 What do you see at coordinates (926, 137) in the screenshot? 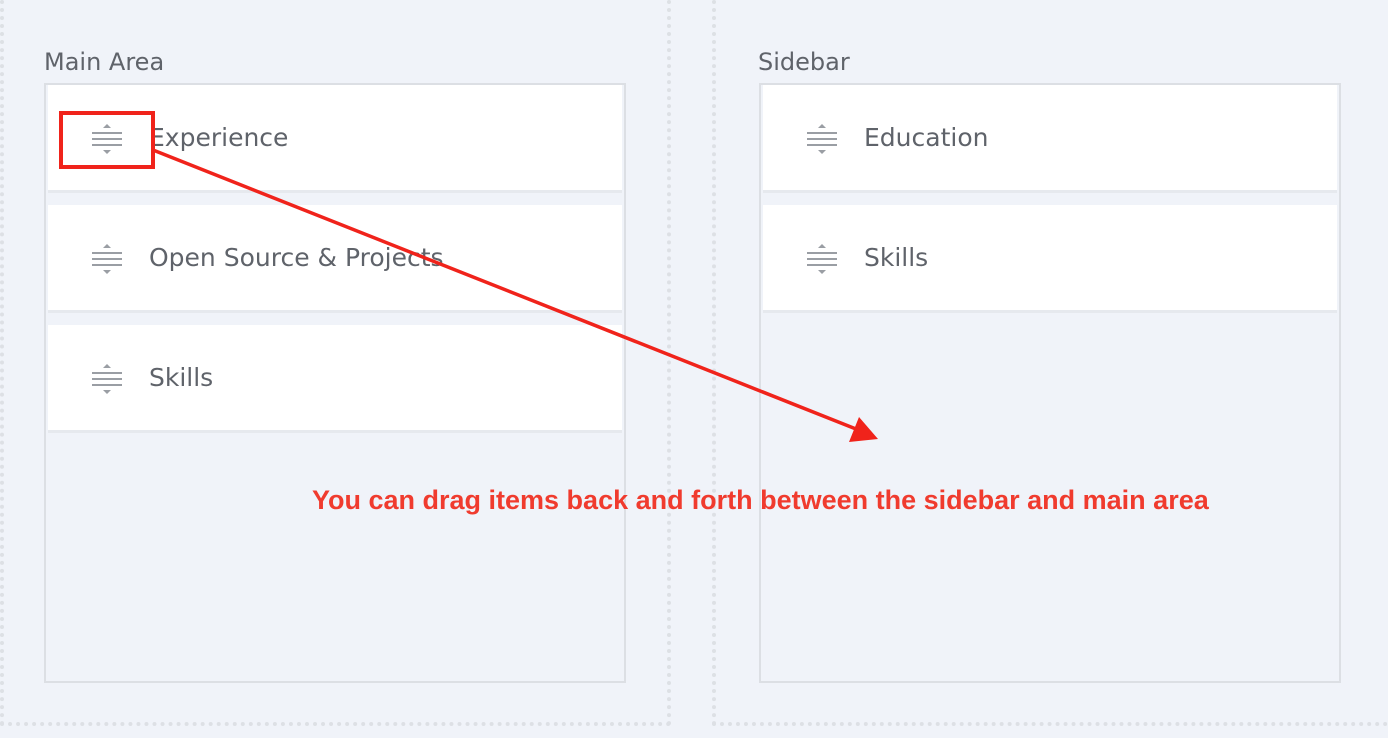
I see `list-item-label: Education` at bounding box center [926, 137].